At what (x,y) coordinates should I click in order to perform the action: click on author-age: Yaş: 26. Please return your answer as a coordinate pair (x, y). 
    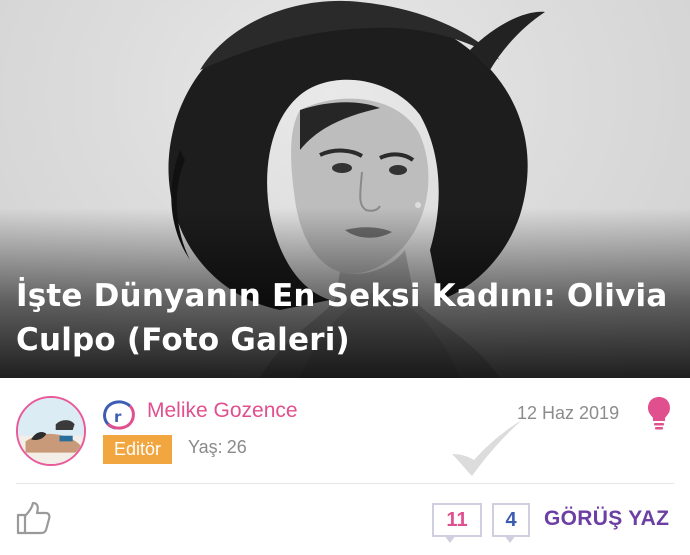
    Looking at the image, I should click on (217, 447).